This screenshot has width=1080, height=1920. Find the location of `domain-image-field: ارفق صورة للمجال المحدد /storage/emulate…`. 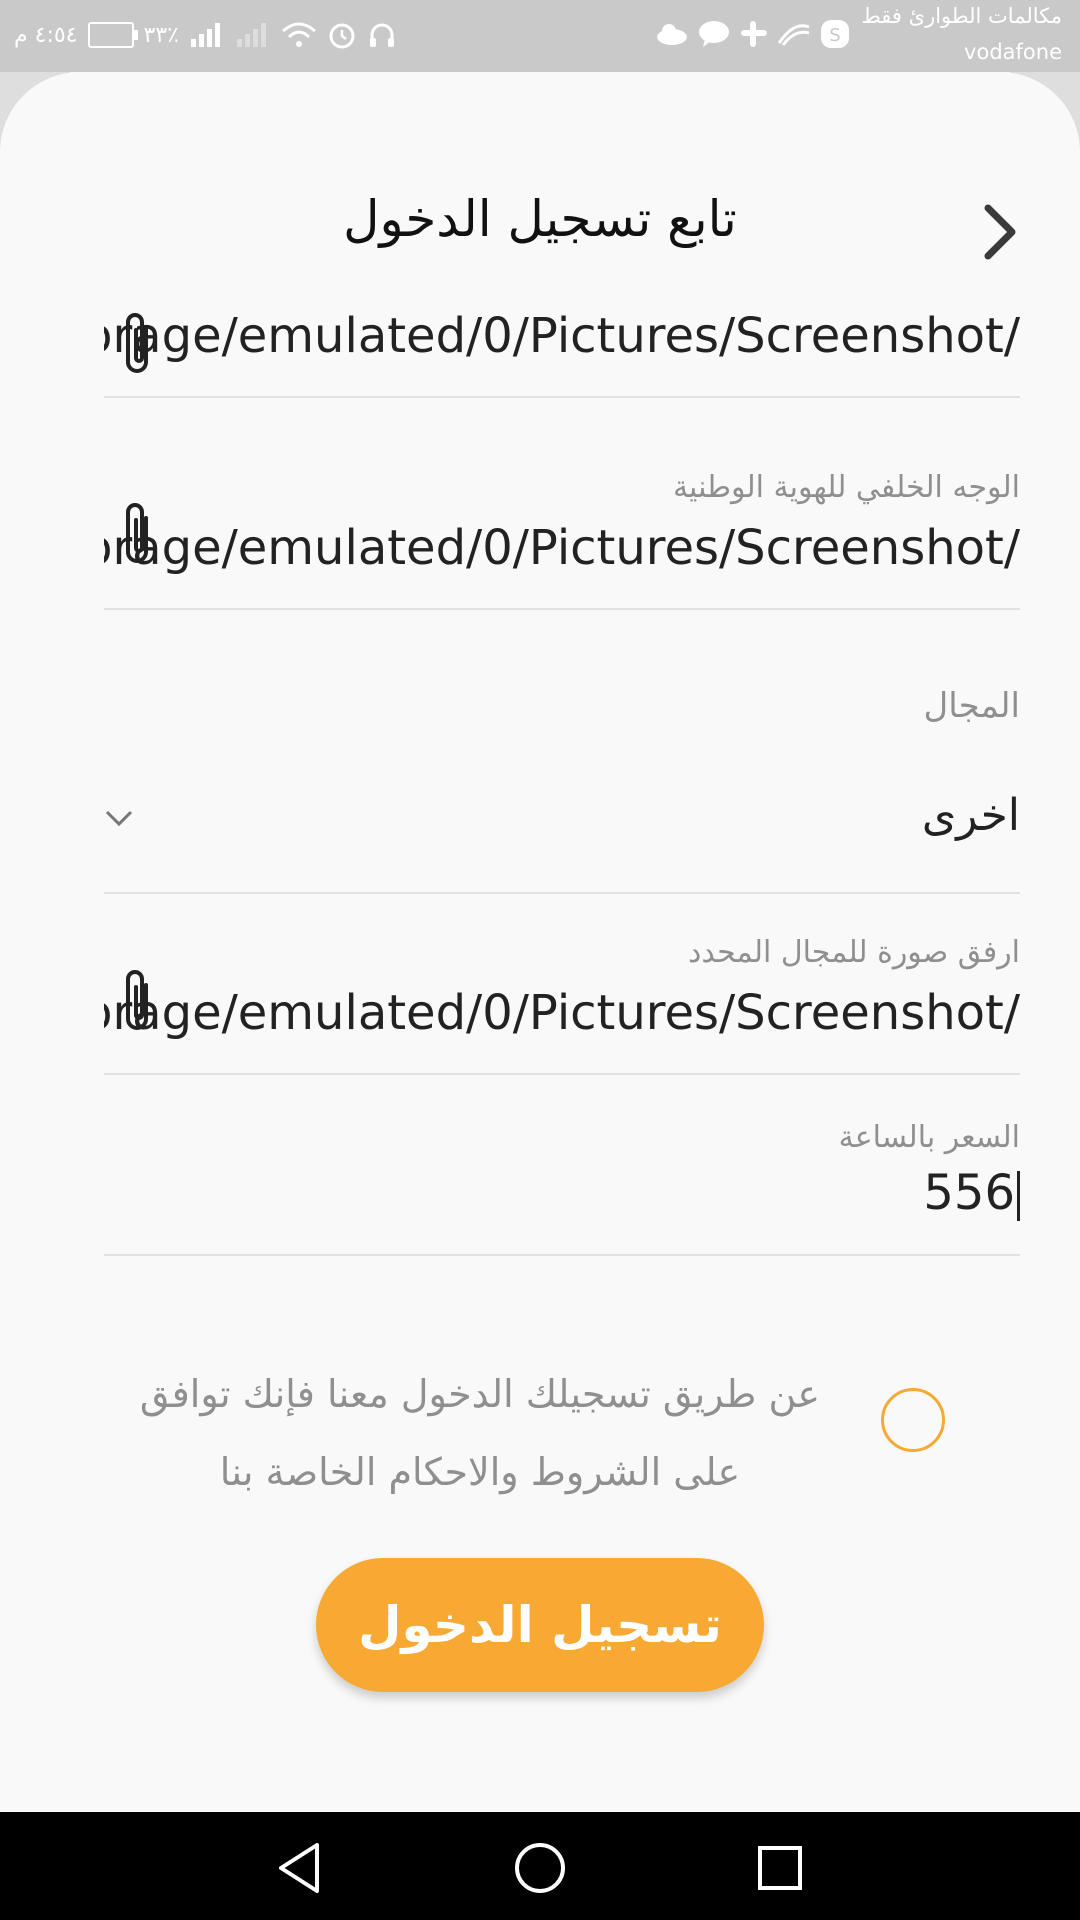

domain-image-field: ارفق صورة للمجال المحدد /storage/emulate… is located at coordinates (562, 1006).